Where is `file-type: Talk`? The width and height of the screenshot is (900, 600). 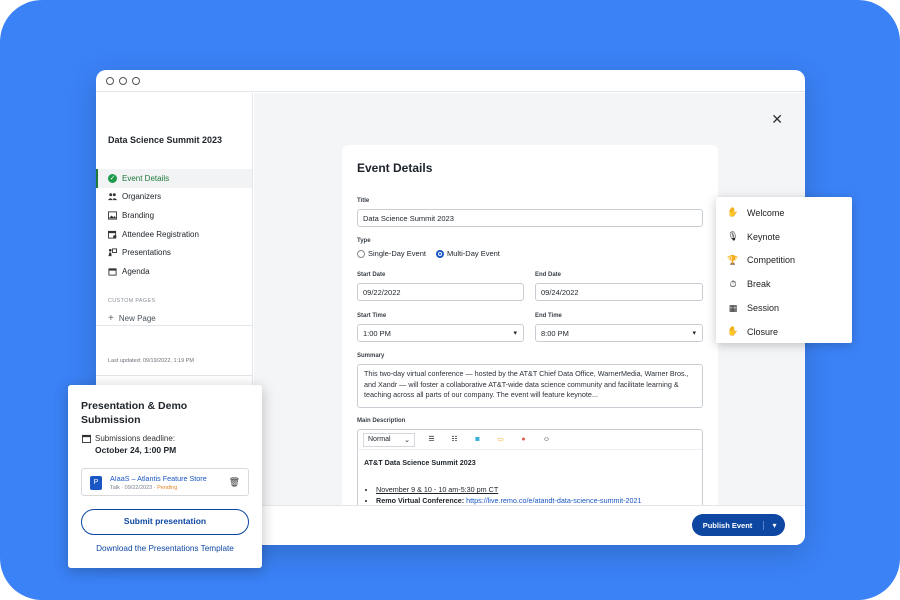 file-type: Talk is located at coordinates (115, 488).